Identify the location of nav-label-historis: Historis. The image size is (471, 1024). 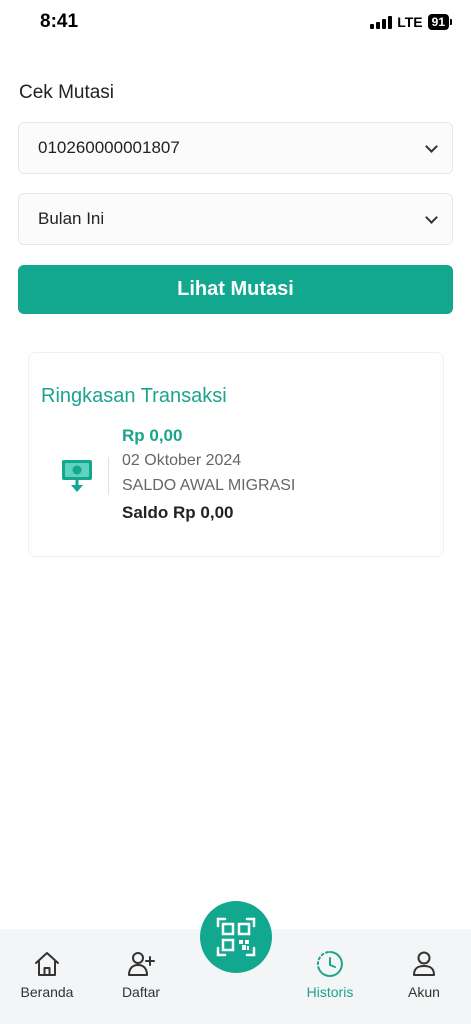
(330, 992).